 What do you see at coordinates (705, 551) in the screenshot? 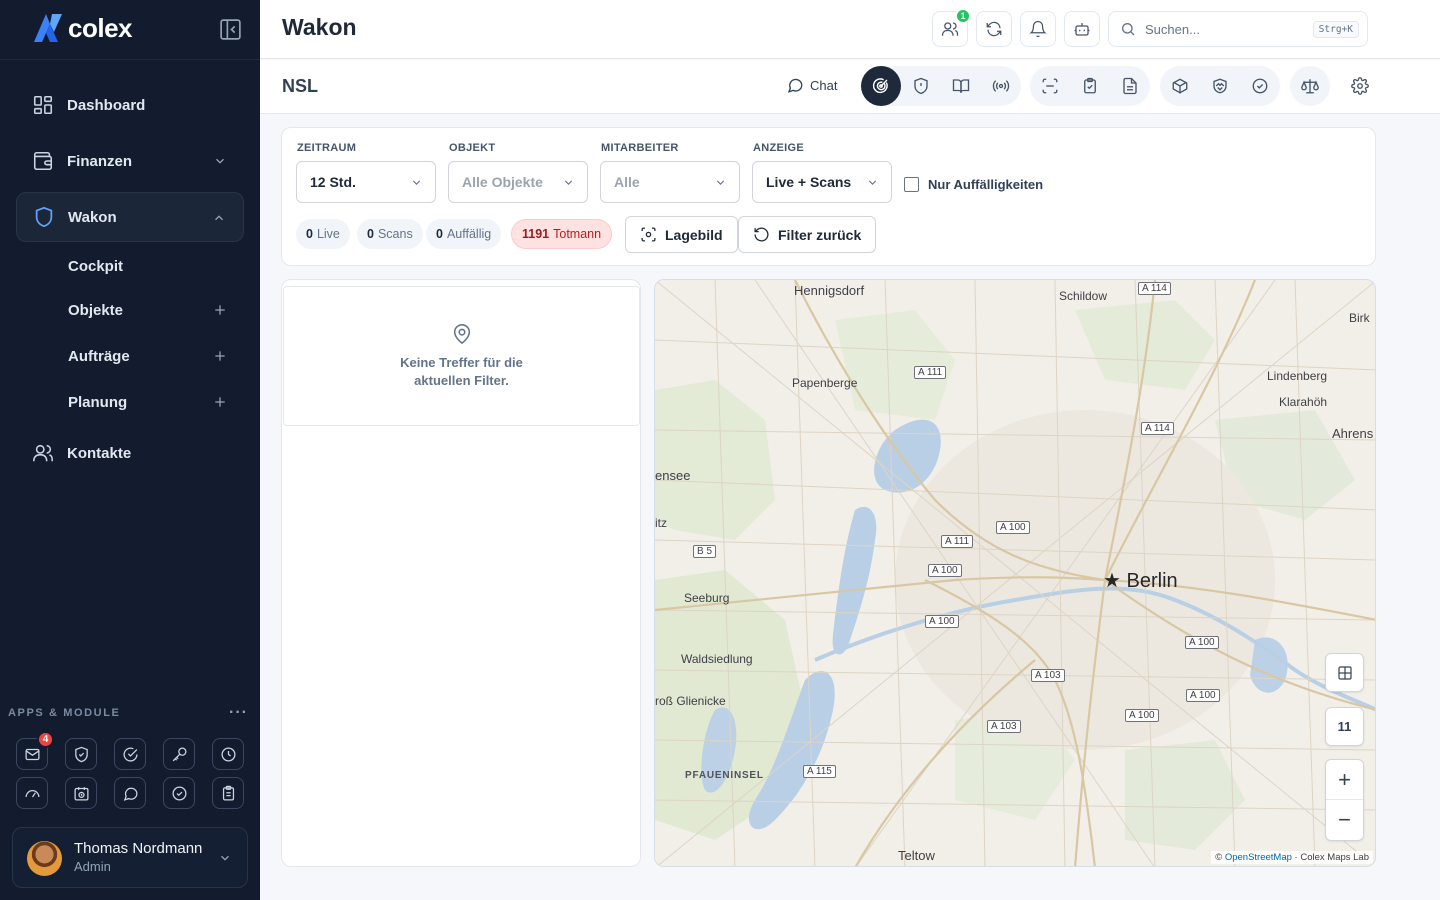
I see `road-shield: B 5` at bounding box center [705, 551].